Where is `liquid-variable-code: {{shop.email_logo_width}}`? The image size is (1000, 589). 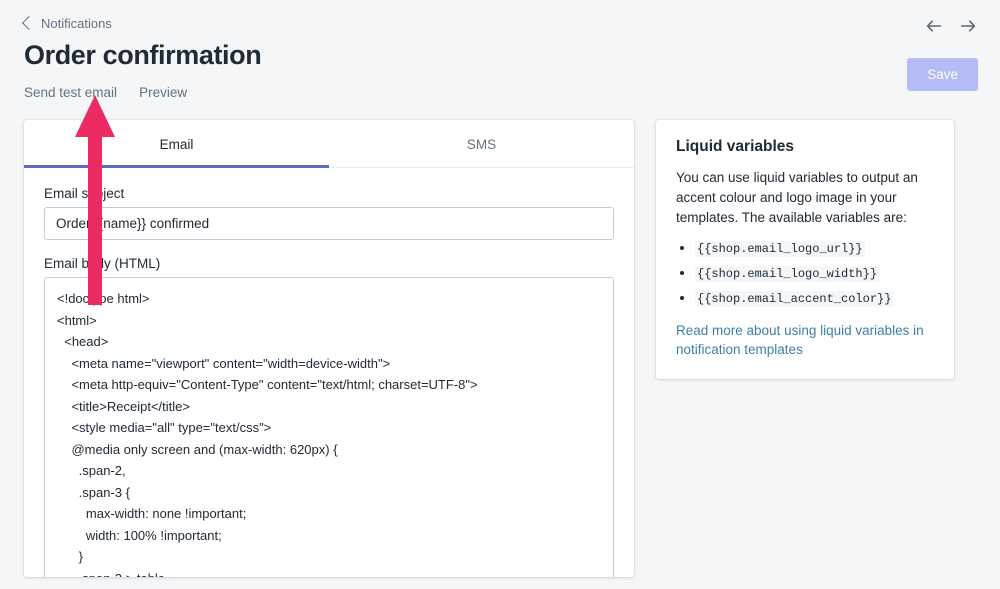 liquid-variable-code: {{shop.email_logo_width}} is located at coordinates (787, 274).